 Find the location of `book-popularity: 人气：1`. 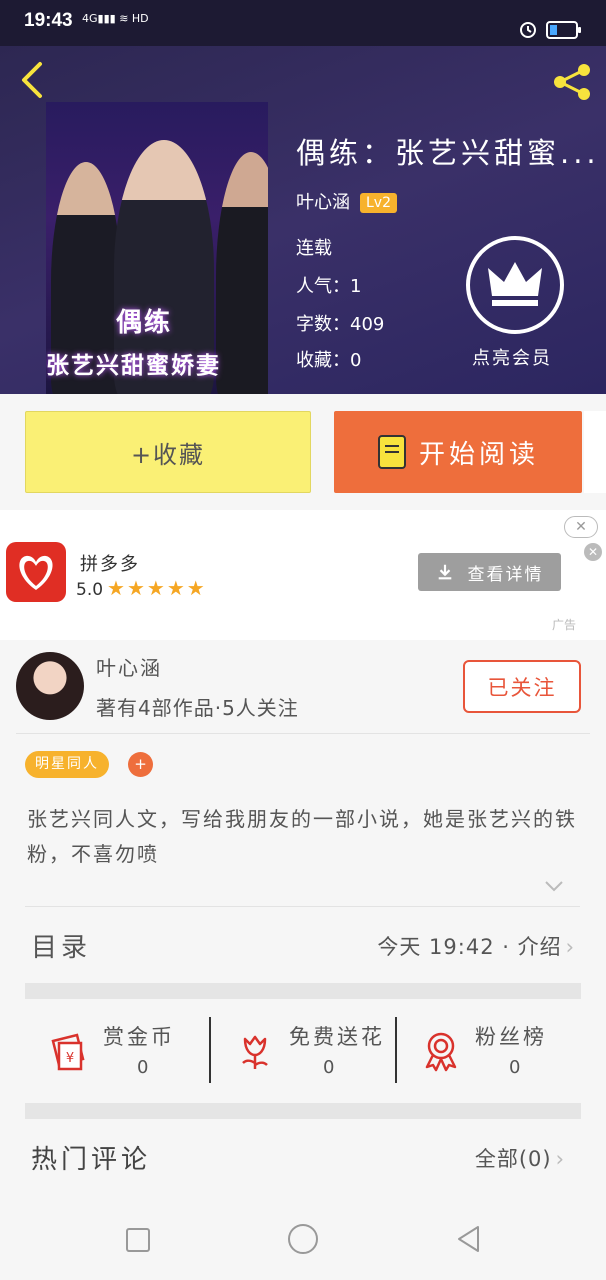

book-popularity: 人气：1 is located at coordinates (329, 286).